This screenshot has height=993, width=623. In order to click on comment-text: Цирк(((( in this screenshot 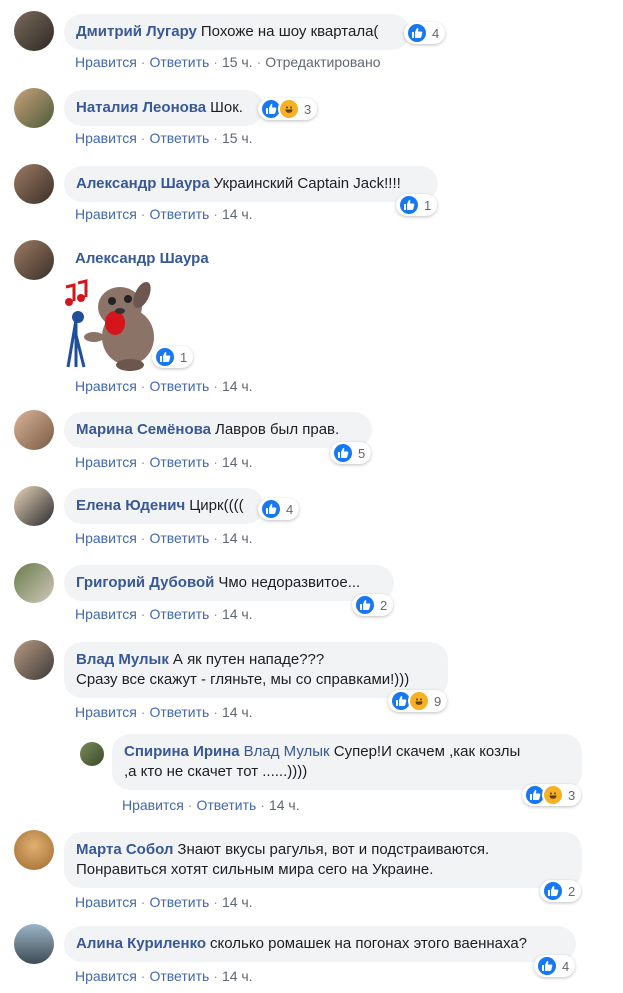, I will do `click(216, 505)`.